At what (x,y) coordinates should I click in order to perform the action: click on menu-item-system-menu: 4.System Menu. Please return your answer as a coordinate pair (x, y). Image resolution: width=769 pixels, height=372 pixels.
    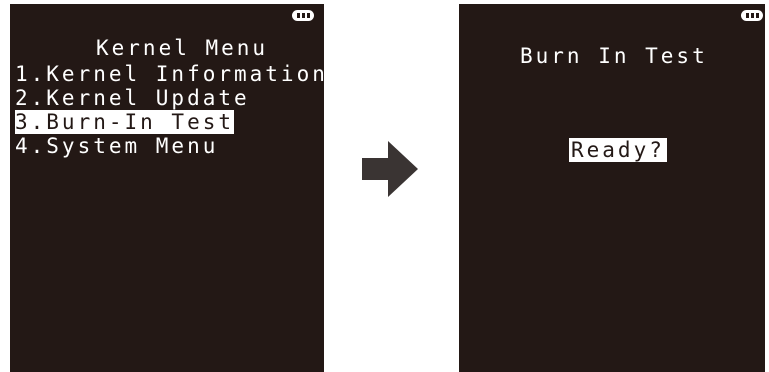
    Looking at the image, I should click on (116, 146).